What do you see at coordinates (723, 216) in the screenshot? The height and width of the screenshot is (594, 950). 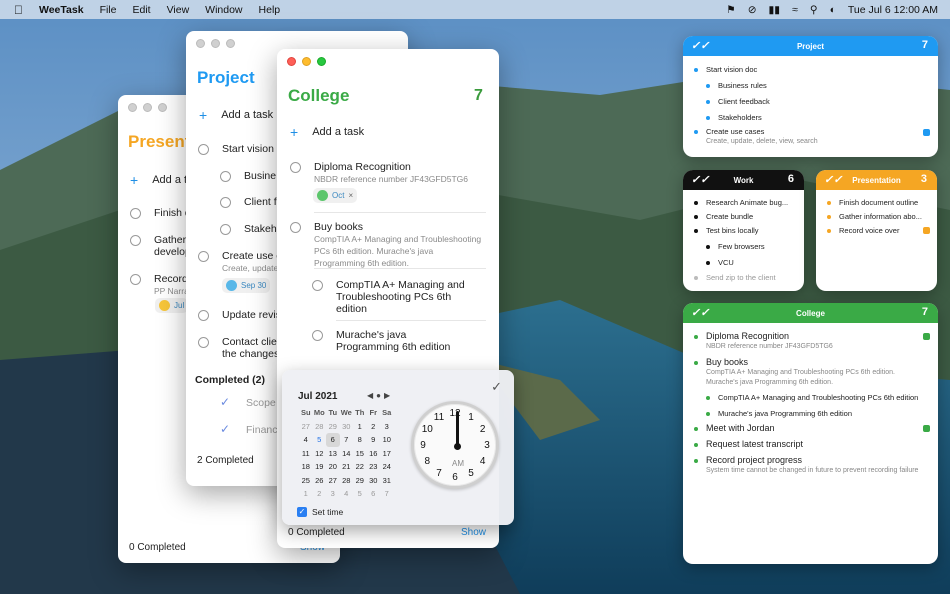 I see `widget-task: Create bundle` at bounding box center [723, 216].